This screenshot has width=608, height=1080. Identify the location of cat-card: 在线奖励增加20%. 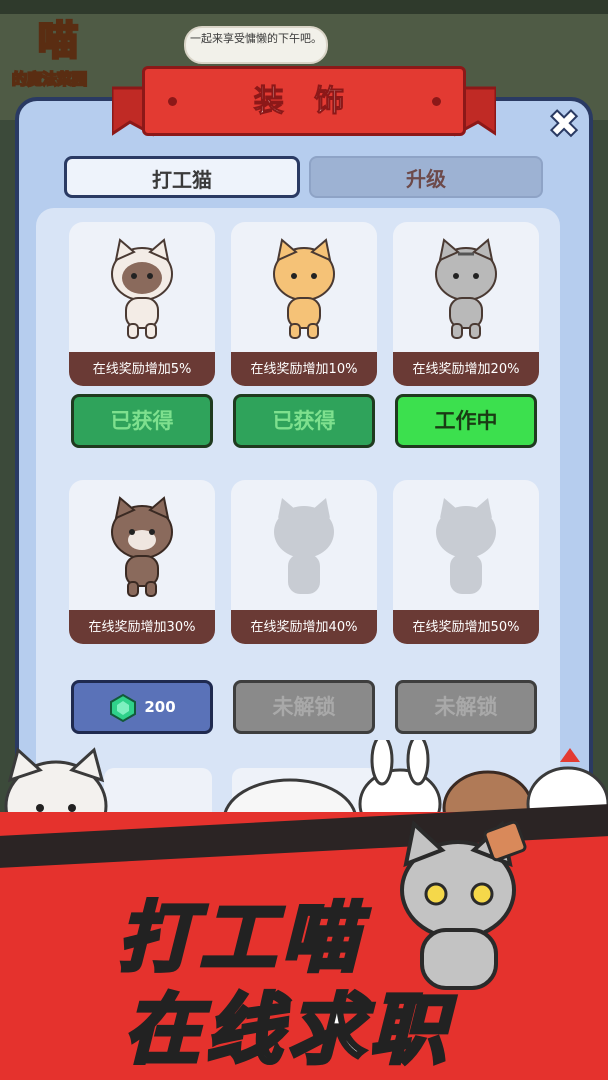
(466, 304).